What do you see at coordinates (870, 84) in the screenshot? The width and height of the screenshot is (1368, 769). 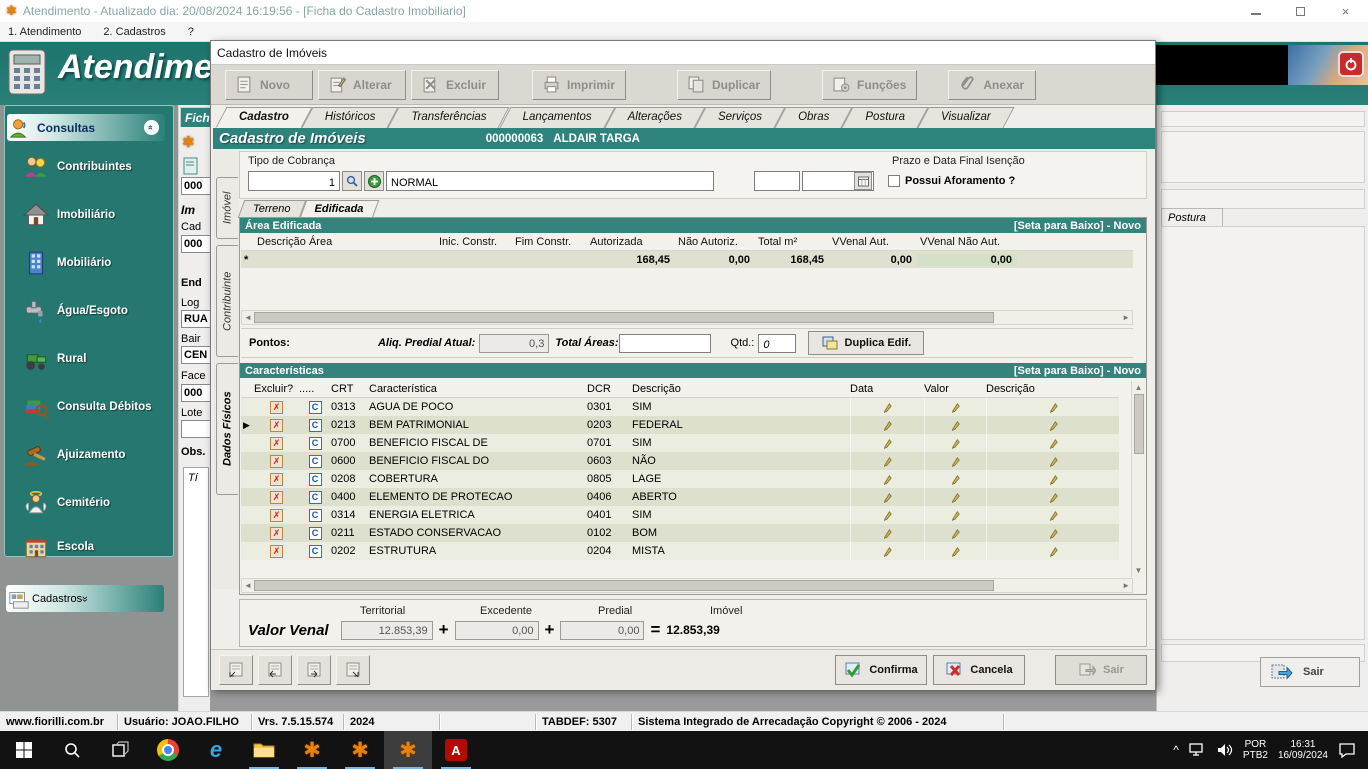 I see `funcoes-button: Funções` at bounding box center [870, 84].